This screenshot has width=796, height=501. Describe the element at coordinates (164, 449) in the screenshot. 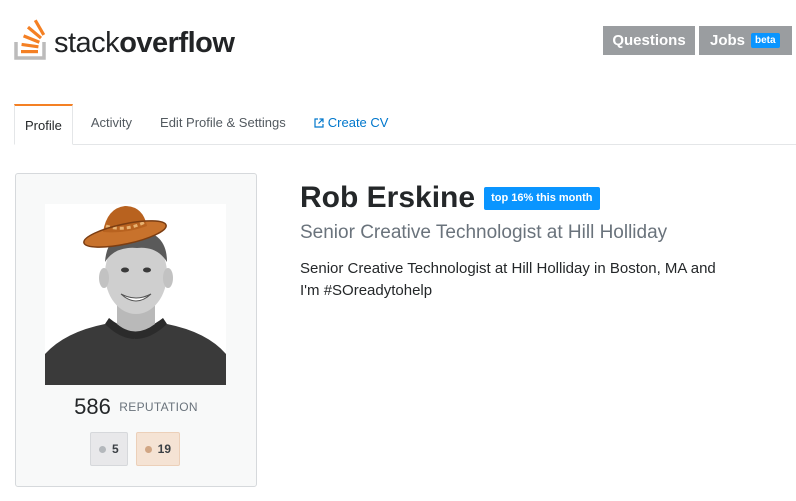

I see `bronze-badge-count: 19` at that location.